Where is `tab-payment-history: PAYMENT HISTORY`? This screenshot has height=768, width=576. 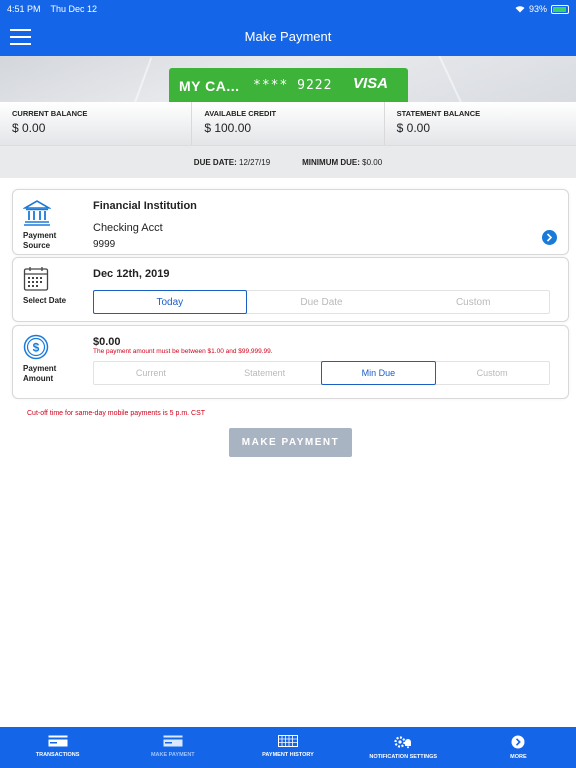
tab-payment-history: PAYMENT HISTORY is located at coordinates (287, 747).